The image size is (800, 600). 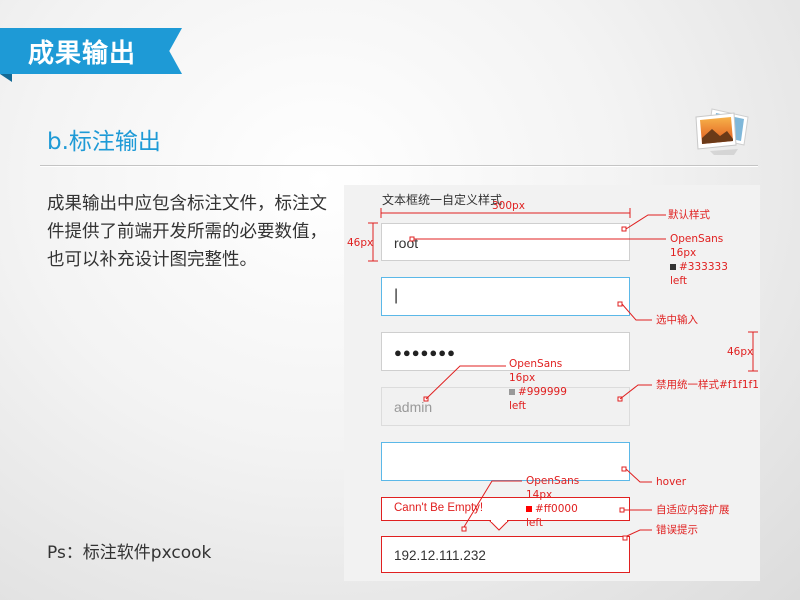 What do you see at coordinates (360, 243) in the screenshot?
I see `height-left-label: 46px` at bounding box center [360, 243].